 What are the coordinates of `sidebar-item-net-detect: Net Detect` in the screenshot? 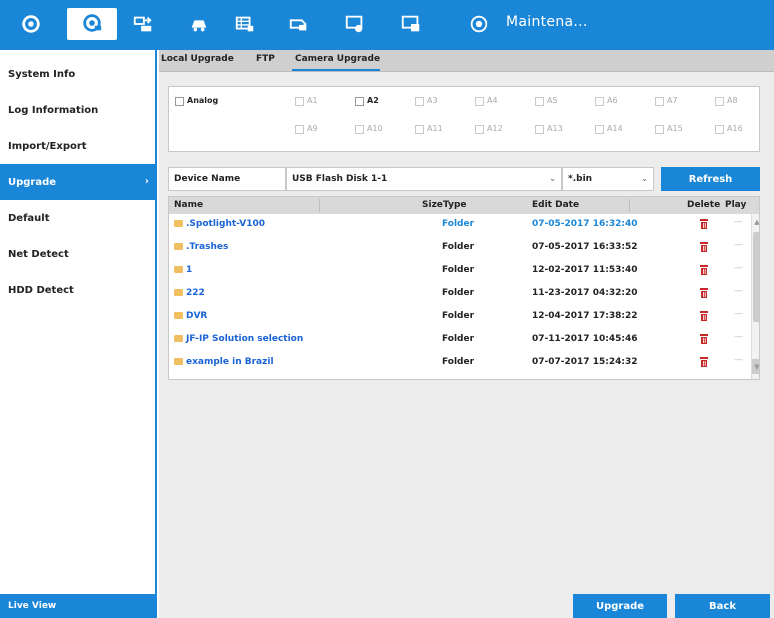 It's located at (77, 254).